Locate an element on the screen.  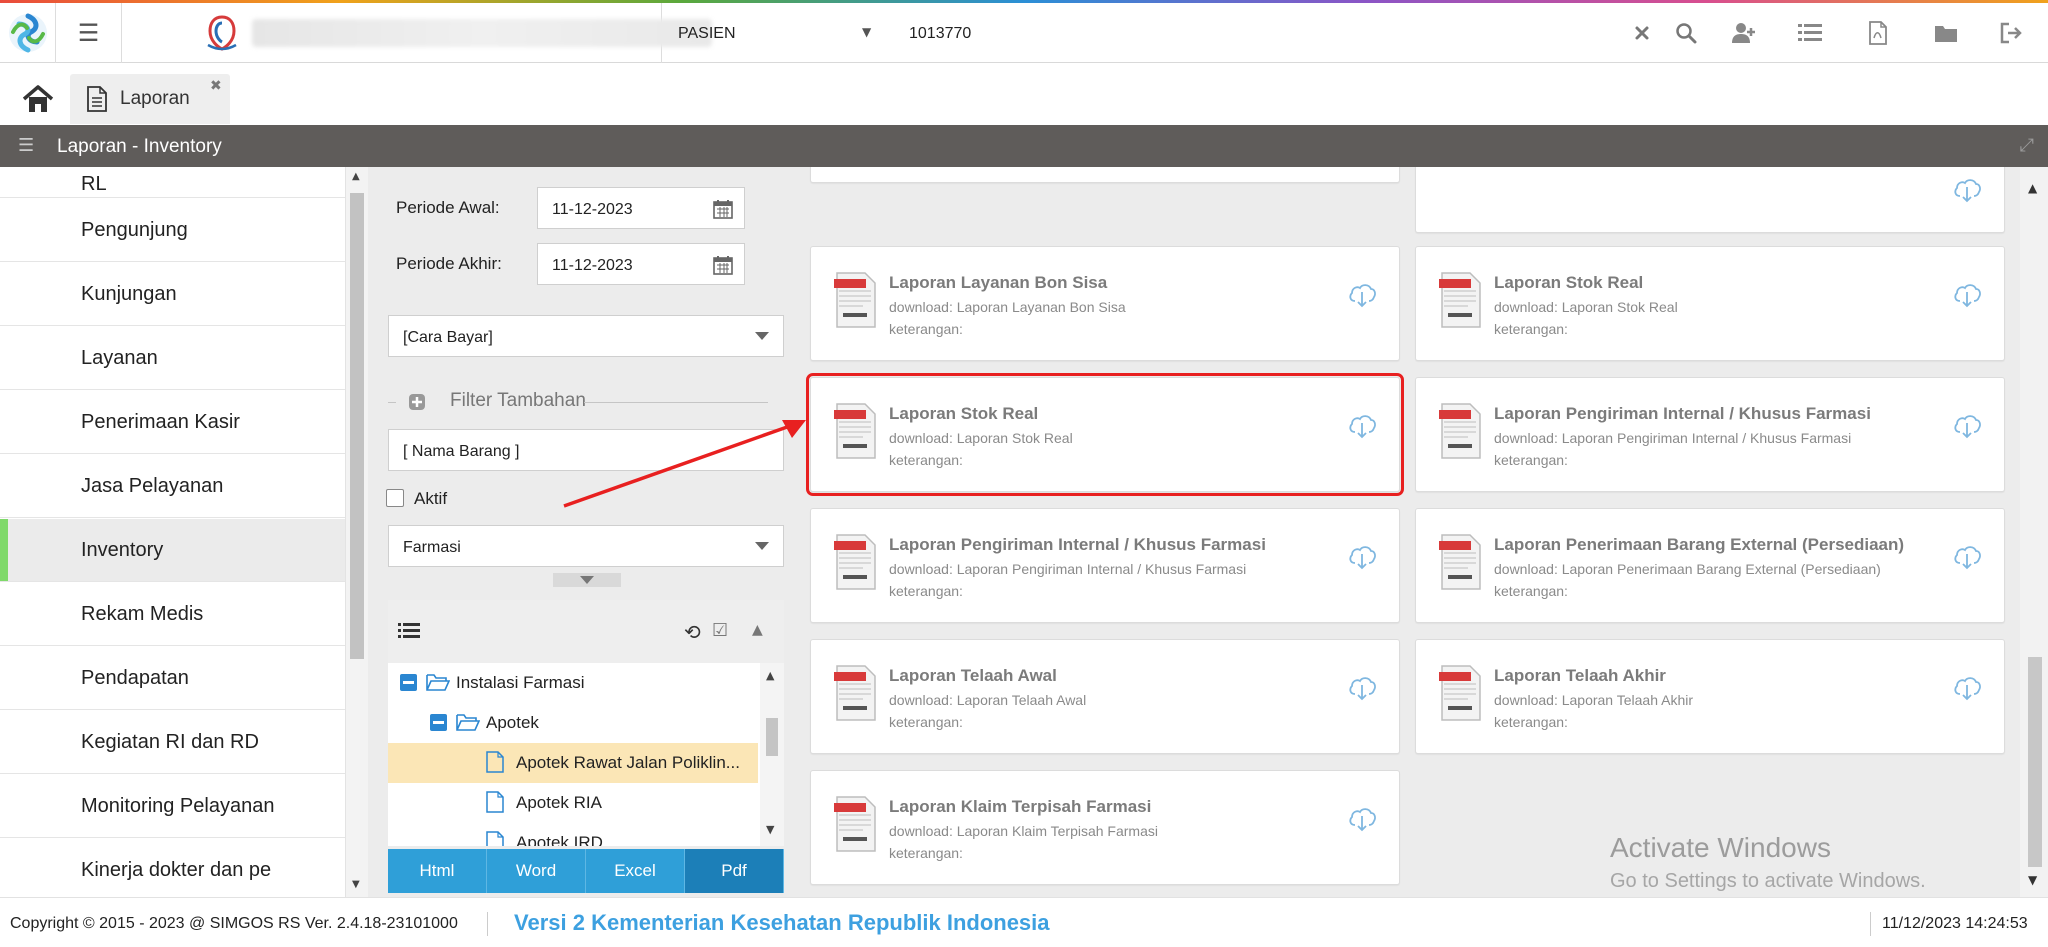
export-html-button: Html is located at coordinates (437, 871).